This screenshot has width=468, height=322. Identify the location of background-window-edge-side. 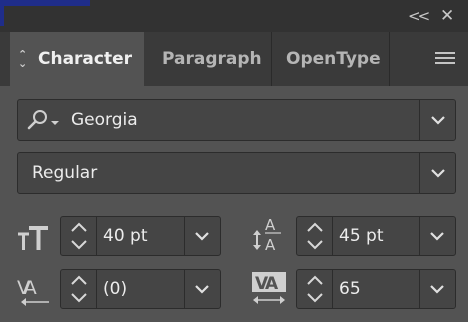
(2, 13).